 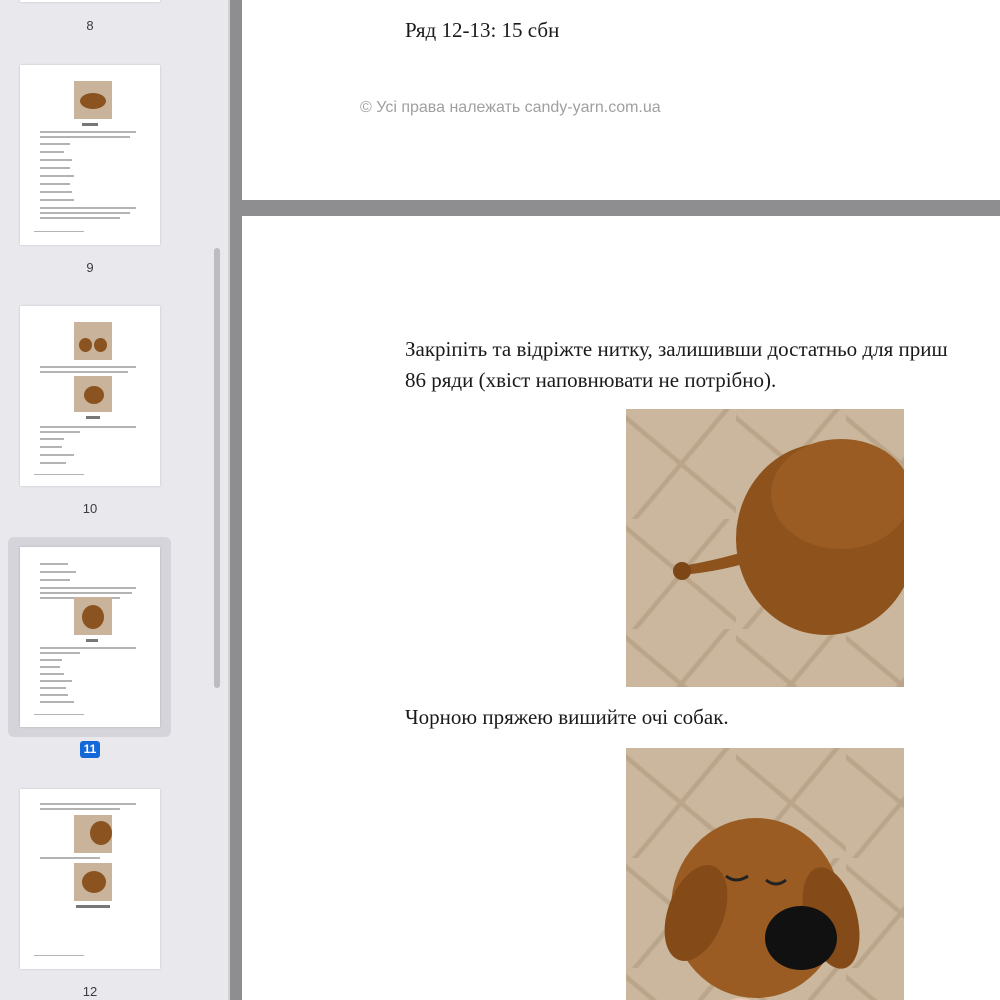 What do you see at coordinates (510, 107) in the screenshot?
I see `copyright-notice: © Усі права належать candy-yarn.com.ua` at bounding box center [510, 107].